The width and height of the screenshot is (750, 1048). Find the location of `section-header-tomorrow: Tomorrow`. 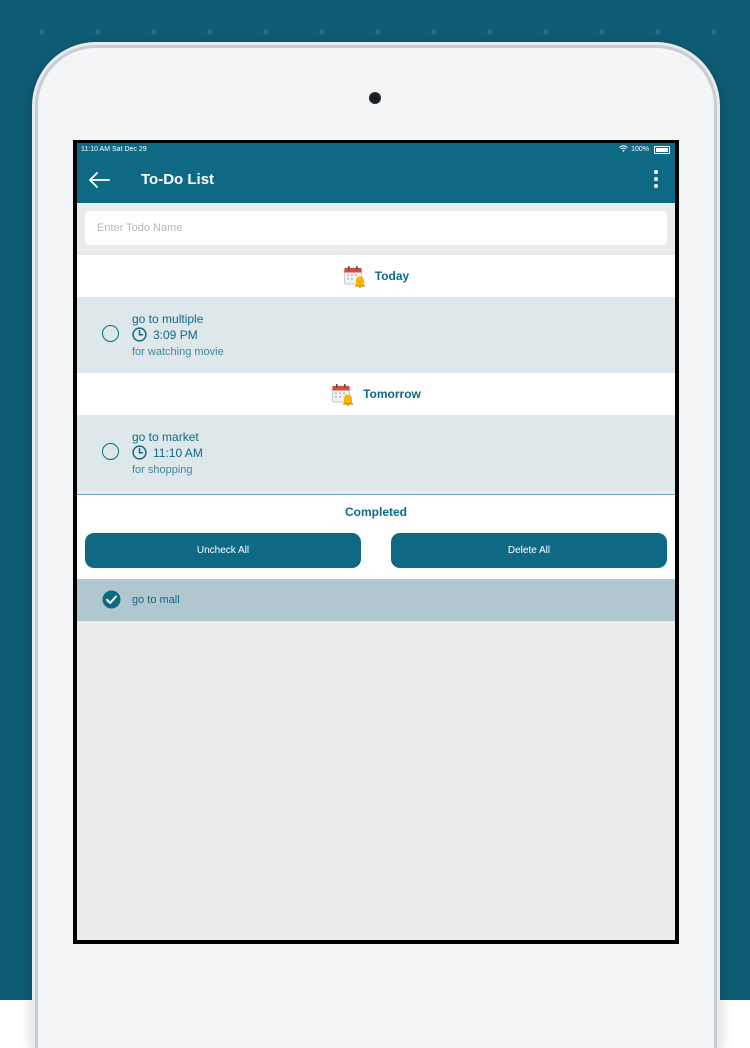

section-header-tomorrow: Tomorrow is located at coordinates (376, 394).